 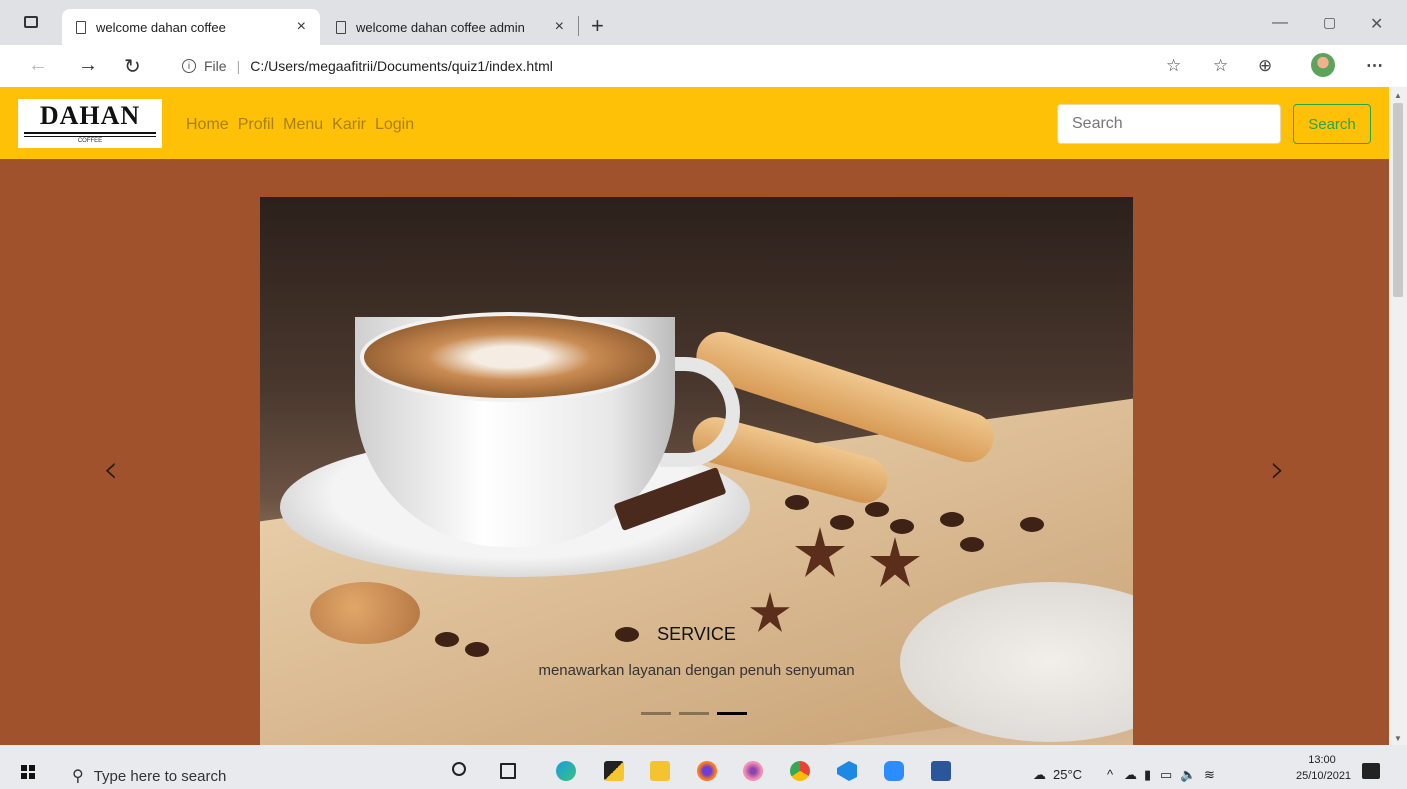 What do you see at coordinates (1332, 124) in the screenshot?
I see `search-button: Search` at bounding box center [1332, 124].